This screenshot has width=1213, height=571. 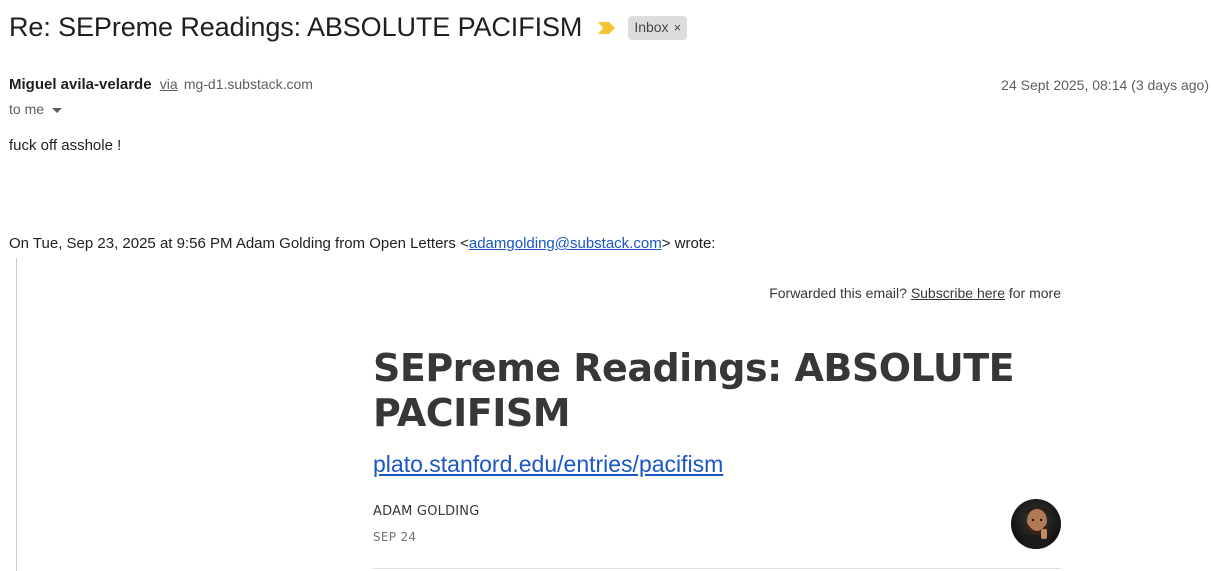 I want to click on inbox-label-chip: Inbox ×, so click(x=658, y=27).